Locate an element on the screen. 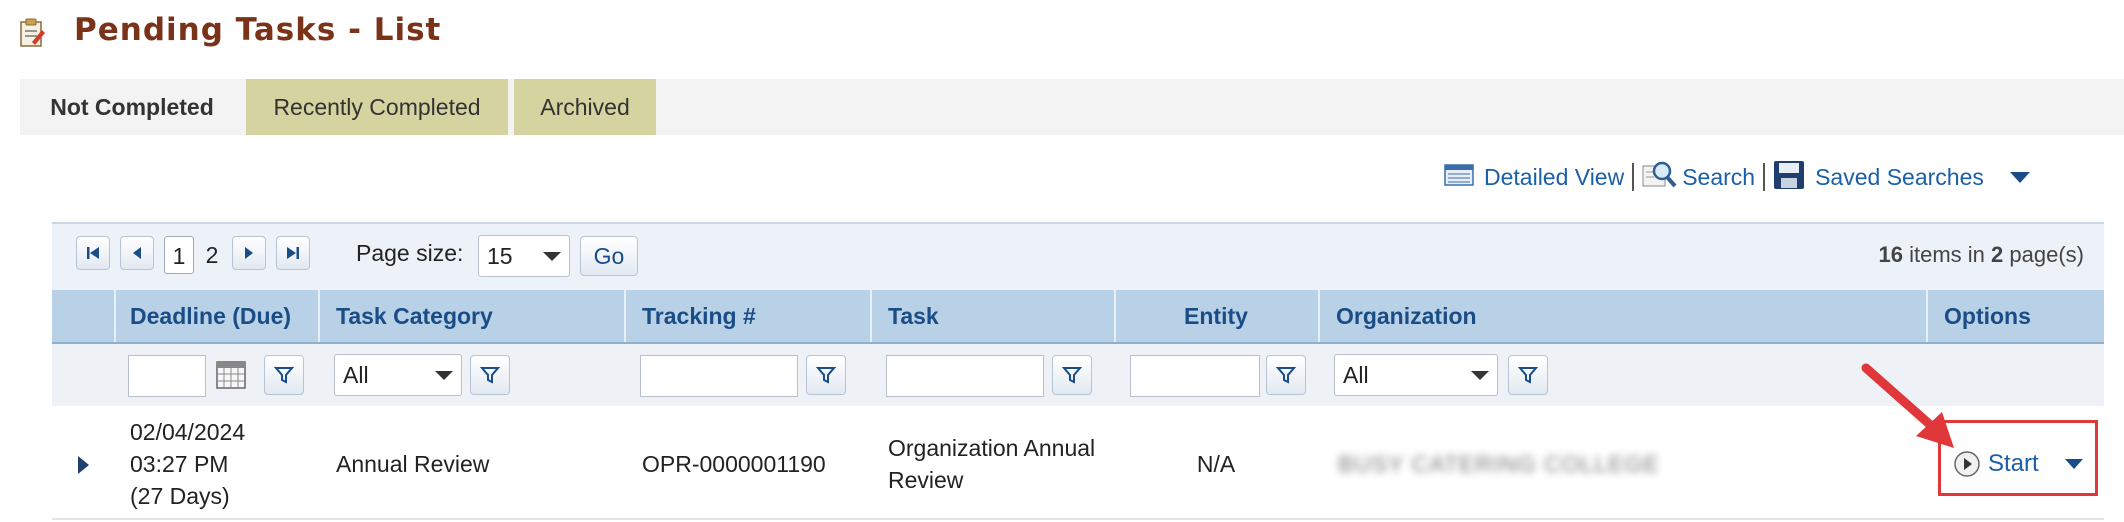 The height and width of the screenshot is (522, 2124). detailed-view-link: Detailed View is located at coordinates (1554, 177).